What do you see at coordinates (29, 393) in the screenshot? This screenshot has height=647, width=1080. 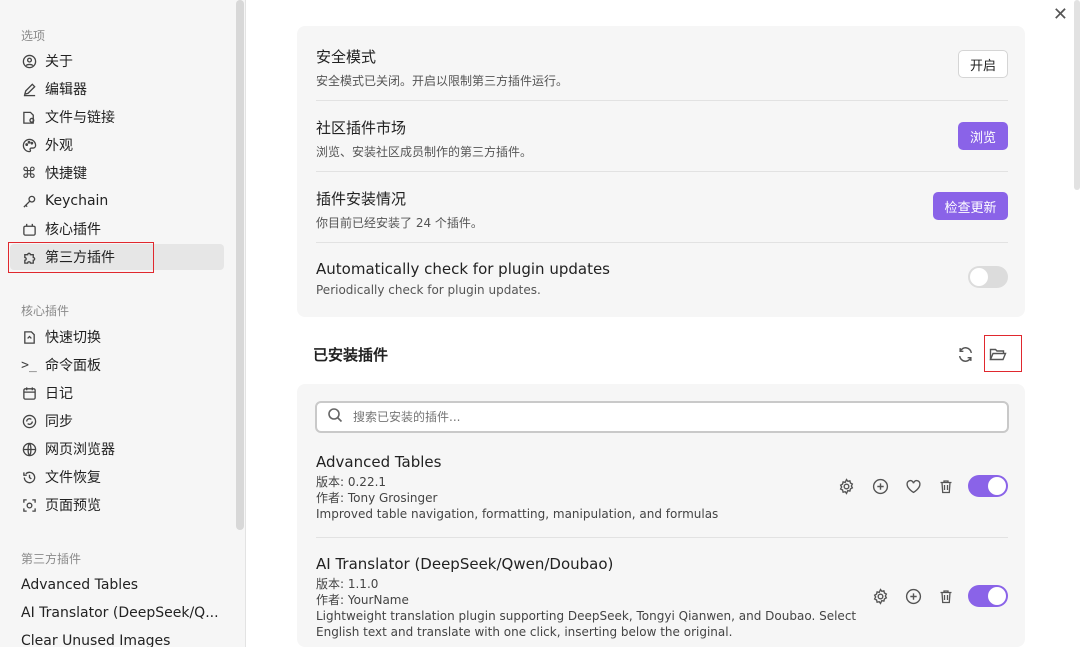 I see `calendar-icon` at bounding box center [29, 393].